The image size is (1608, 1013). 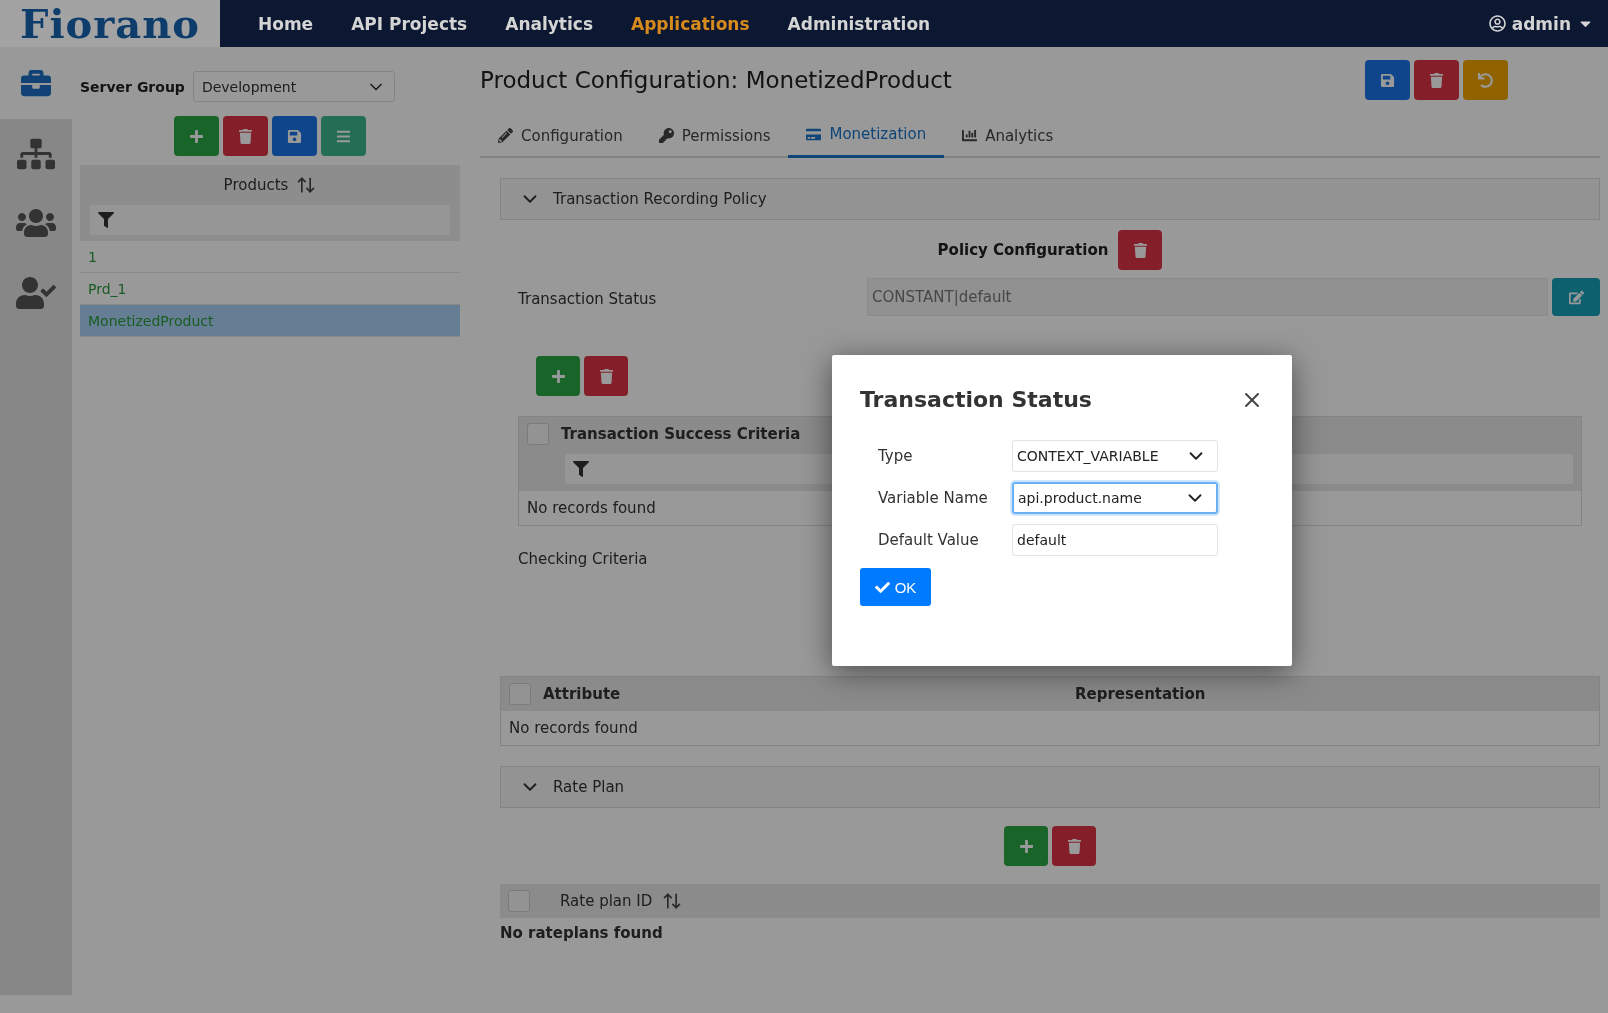 I want to click on field-label: Checking Criteria, so click(x=583, y=559).